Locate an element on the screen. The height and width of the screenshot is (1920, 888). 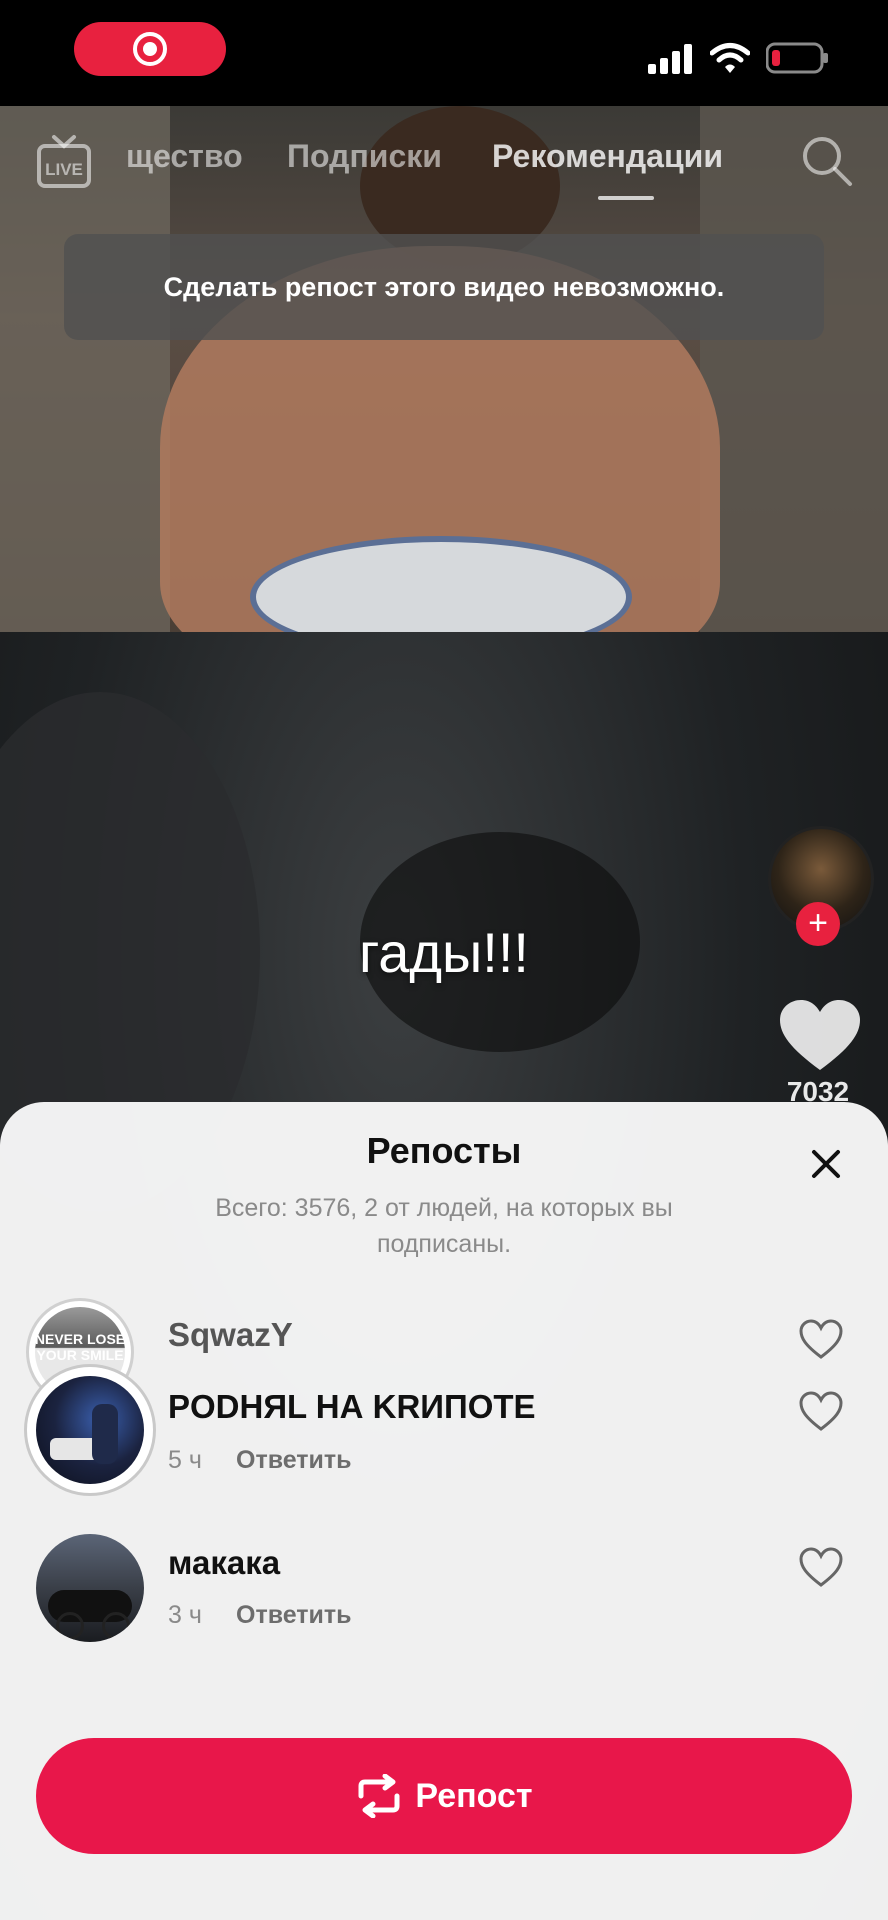
list-item-name: SqwazY is located at coordinates (230, 1335).